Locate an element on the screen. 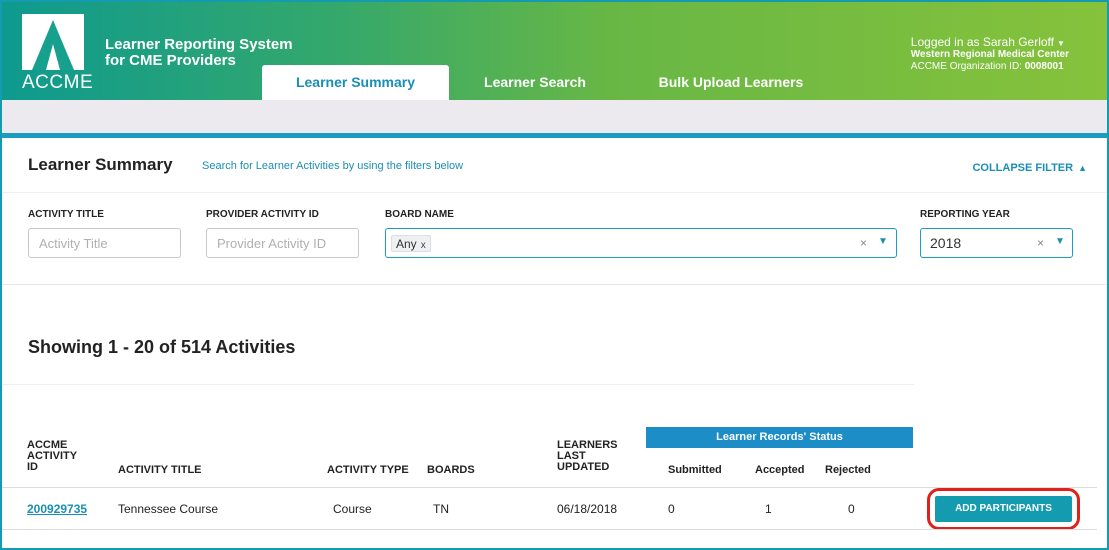 The width and height of the screenshot is (1109, 550). col-boards: BOARDS is located at coordinates (451, 470).